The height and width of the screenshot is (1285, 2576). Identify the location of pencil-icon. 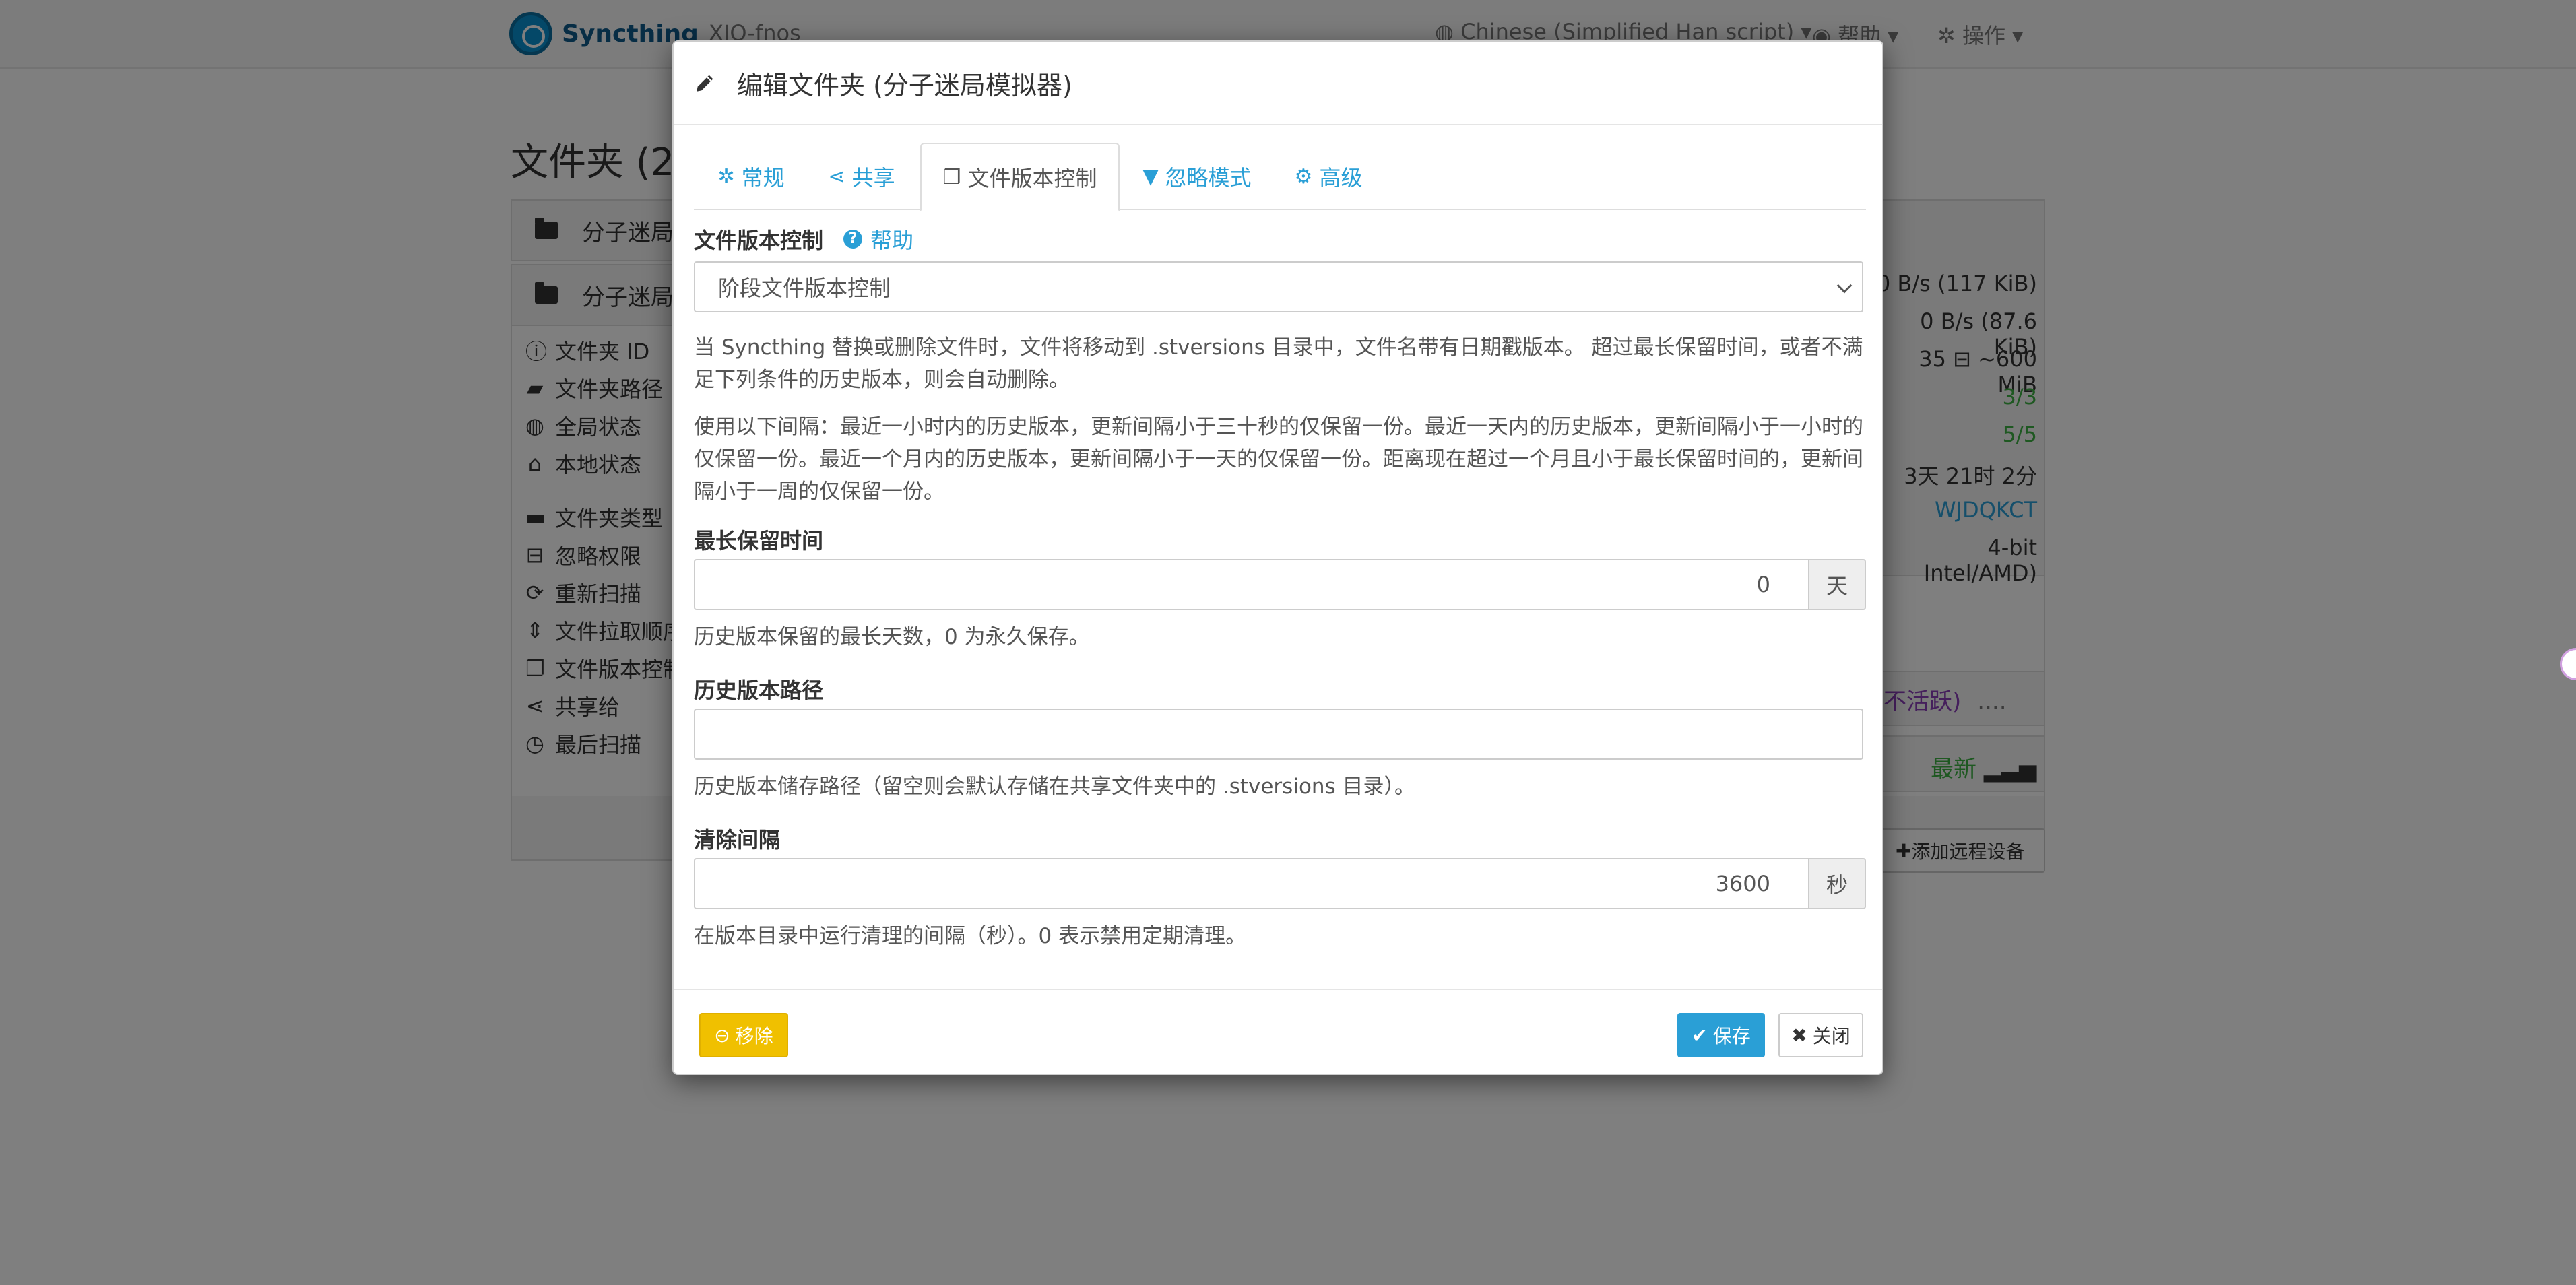
(705, 84).